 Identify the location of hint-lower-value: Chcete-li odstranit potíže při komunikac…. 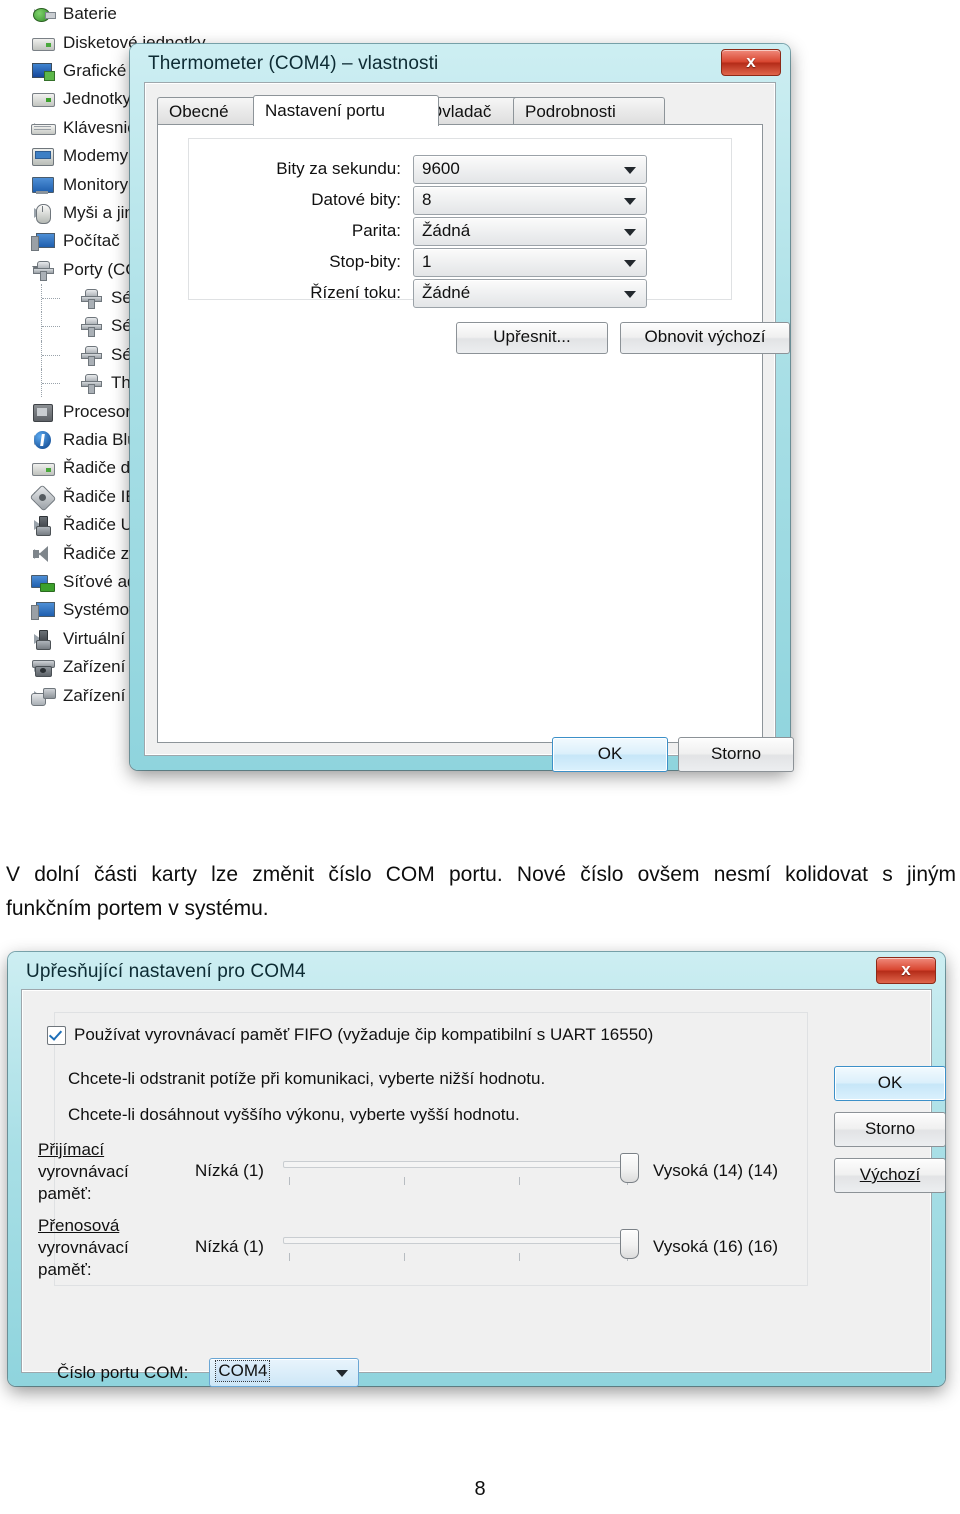
(307, 1078).